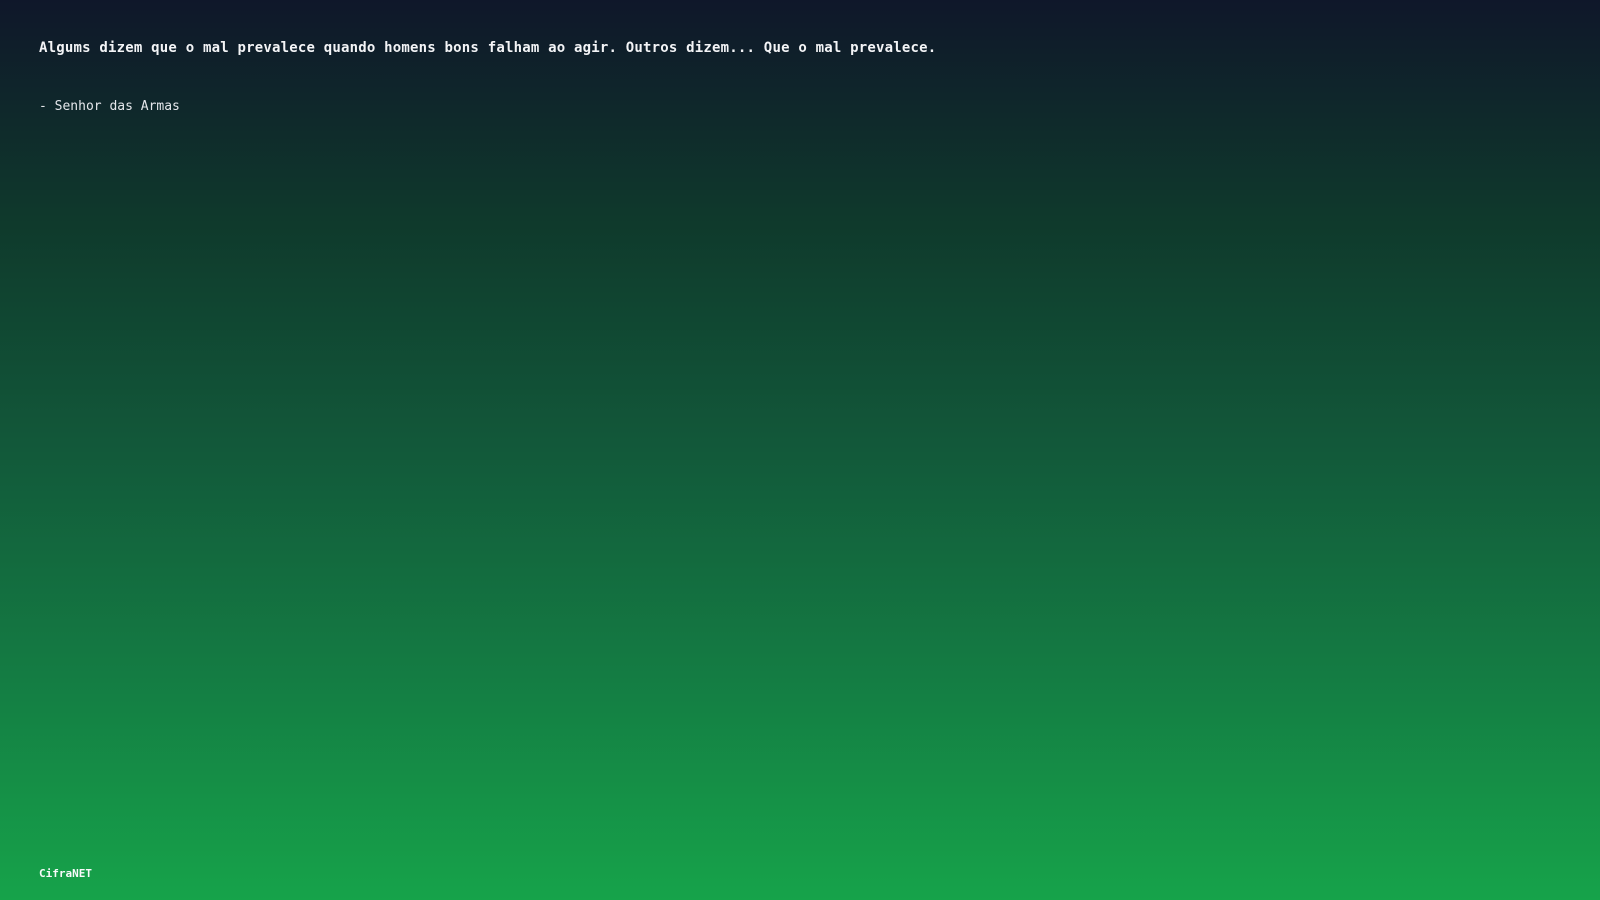 The width and height of the screenshot is (1600, 900). Describe the element at coordinates (65, 873) in the screenshot. I see `brand-label: CifraNET` at that location.